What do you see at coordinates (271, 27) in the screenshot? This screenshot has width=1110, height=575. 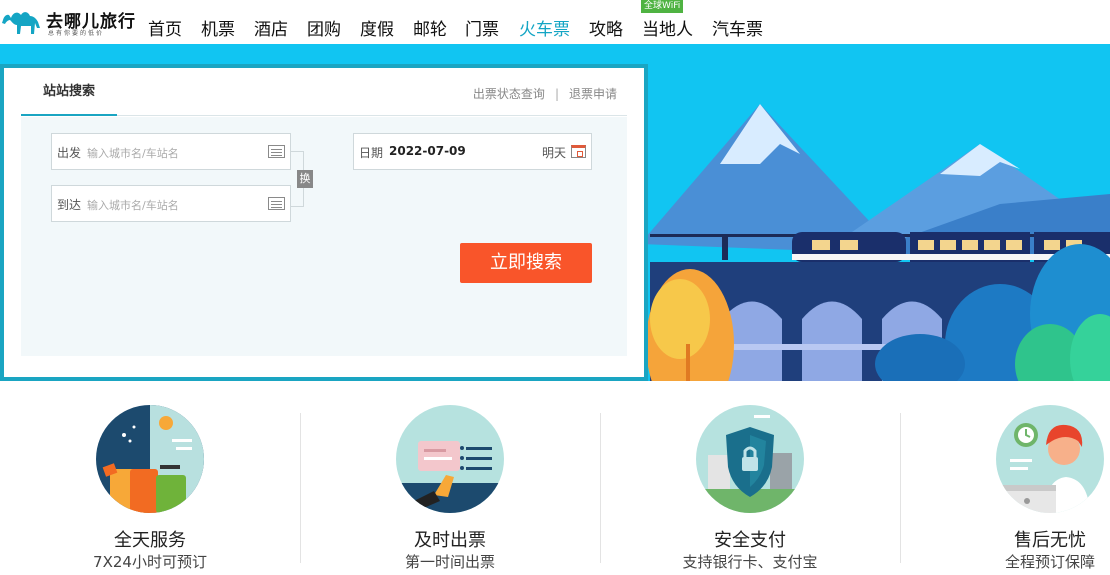 I see `nav-item-hotels: 酒店` at bounding box center [271, 27].